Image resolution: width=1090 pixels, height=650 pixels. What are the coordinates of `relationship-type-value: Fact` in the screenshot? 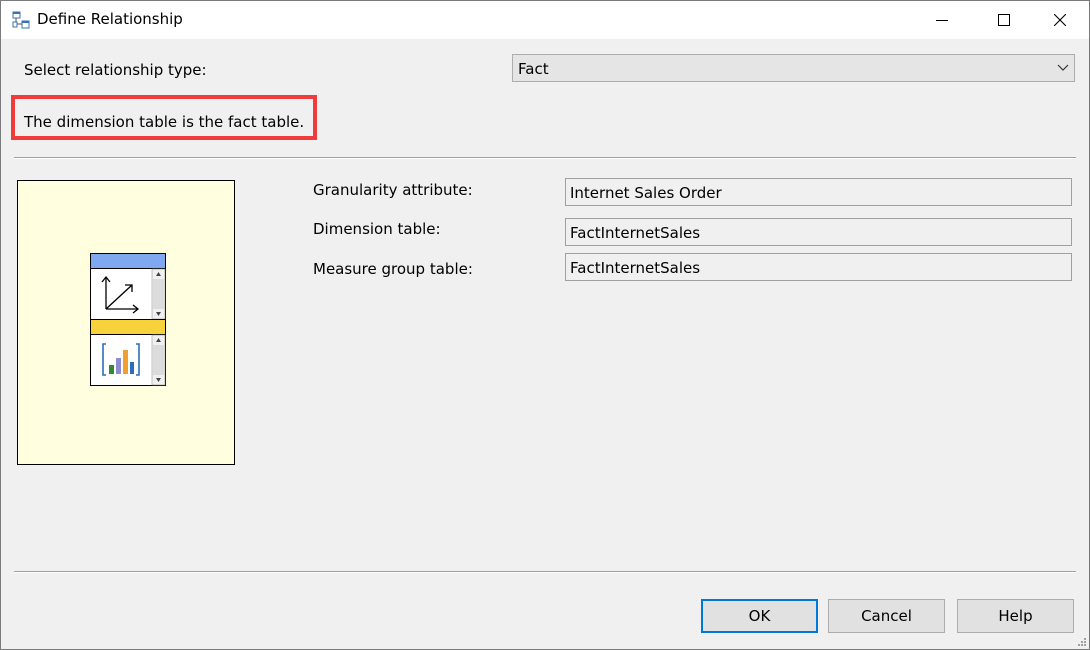 It's located at (533, 69).